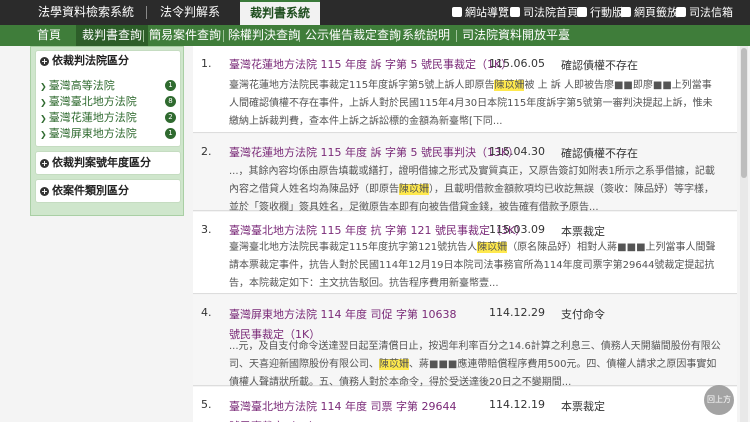  What do you see at coordinates (544, 12) in the screenshot?
I see `judicial-home-link: 司法院首頁` at bounding box center [544, 12].